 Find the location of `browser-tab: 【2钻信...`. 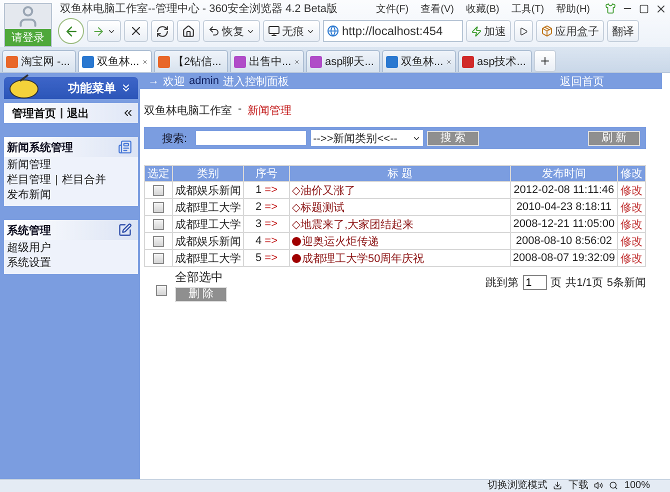

browser-tab: 【2钻信... is located at coordinates (191, 61).